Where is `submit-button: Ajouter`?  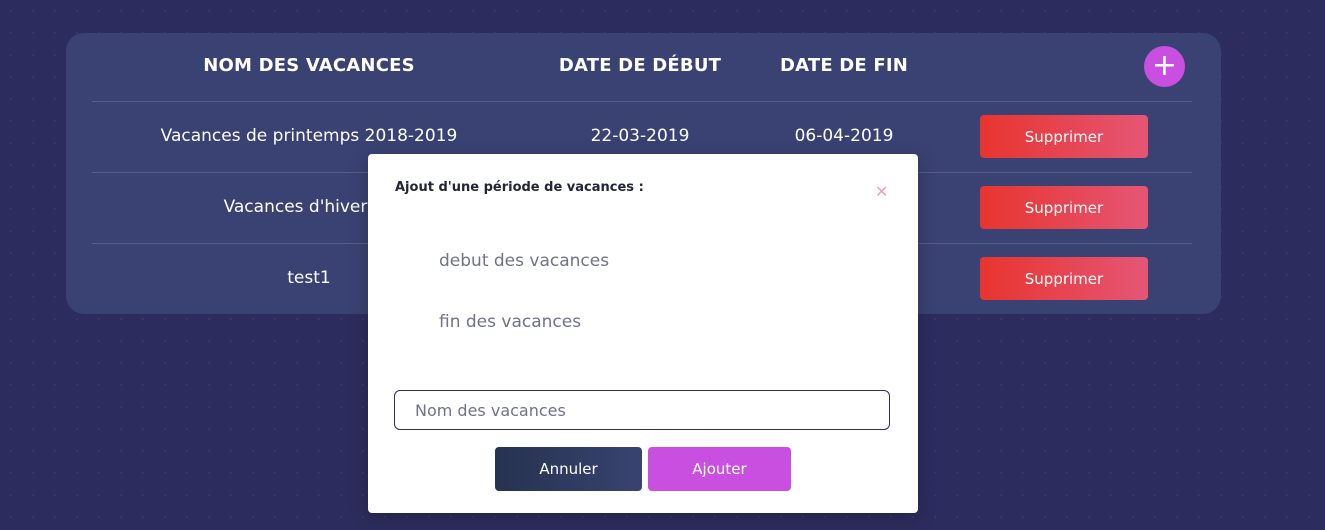
submit-button: Ajouter is located at coordinates (719, 469).